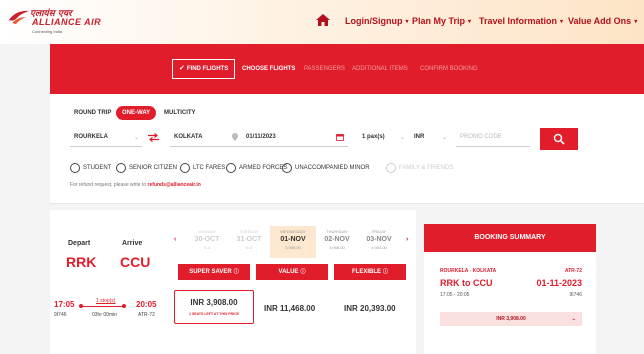  I want to click on passenger-select: 1 pax(s), so click(373, 137).